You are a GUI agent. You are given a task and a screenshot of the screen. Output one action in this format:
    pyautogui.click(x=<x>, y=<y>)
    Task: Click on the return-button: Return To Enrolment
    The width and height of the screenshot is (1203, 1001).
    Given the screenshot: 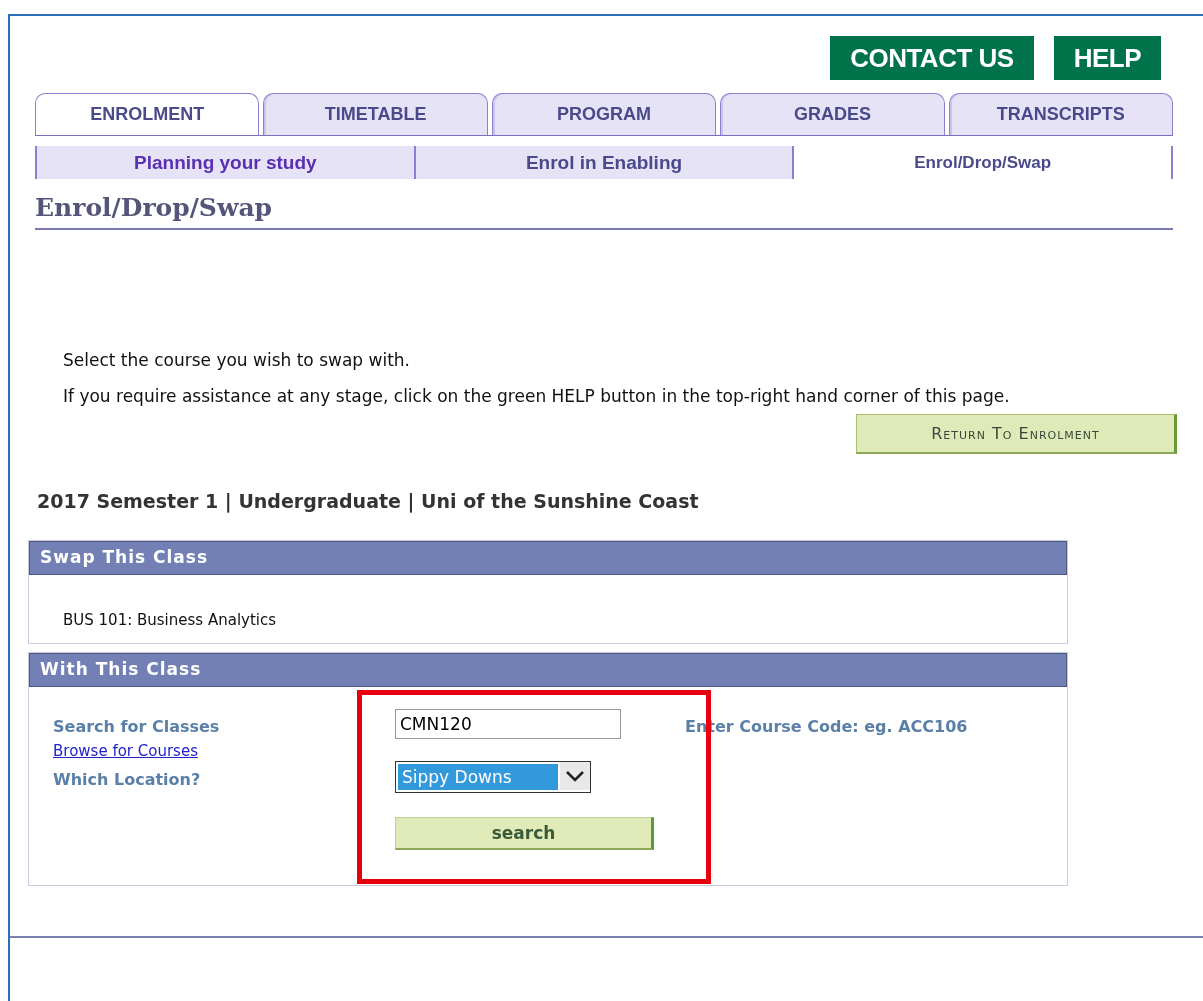 What is the action you would take?
    pyautogui.click(x=1016, y=434)
    